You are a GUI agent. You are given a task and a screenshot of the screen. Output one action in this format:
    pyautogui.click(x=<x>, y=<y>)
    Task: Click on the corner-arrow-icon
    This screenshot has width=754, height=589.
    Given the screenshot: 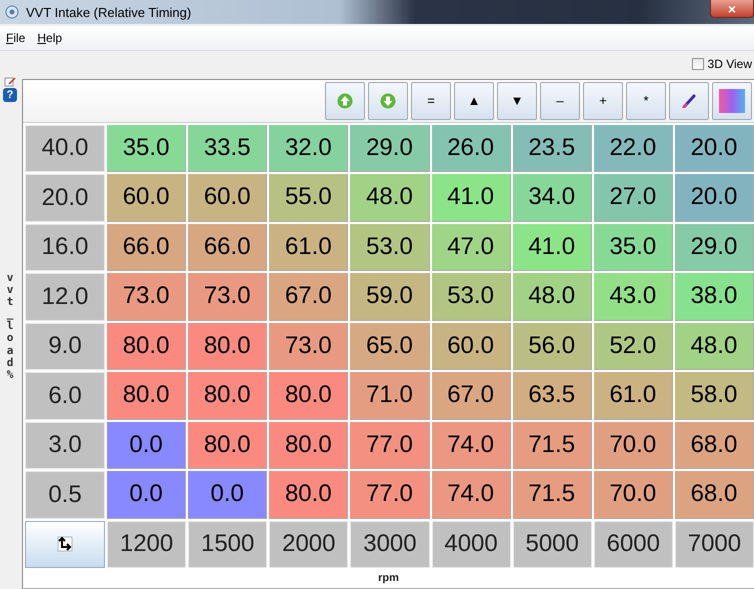 What is the action you would take?
    pyautogui.click(x=65, y=544)
    